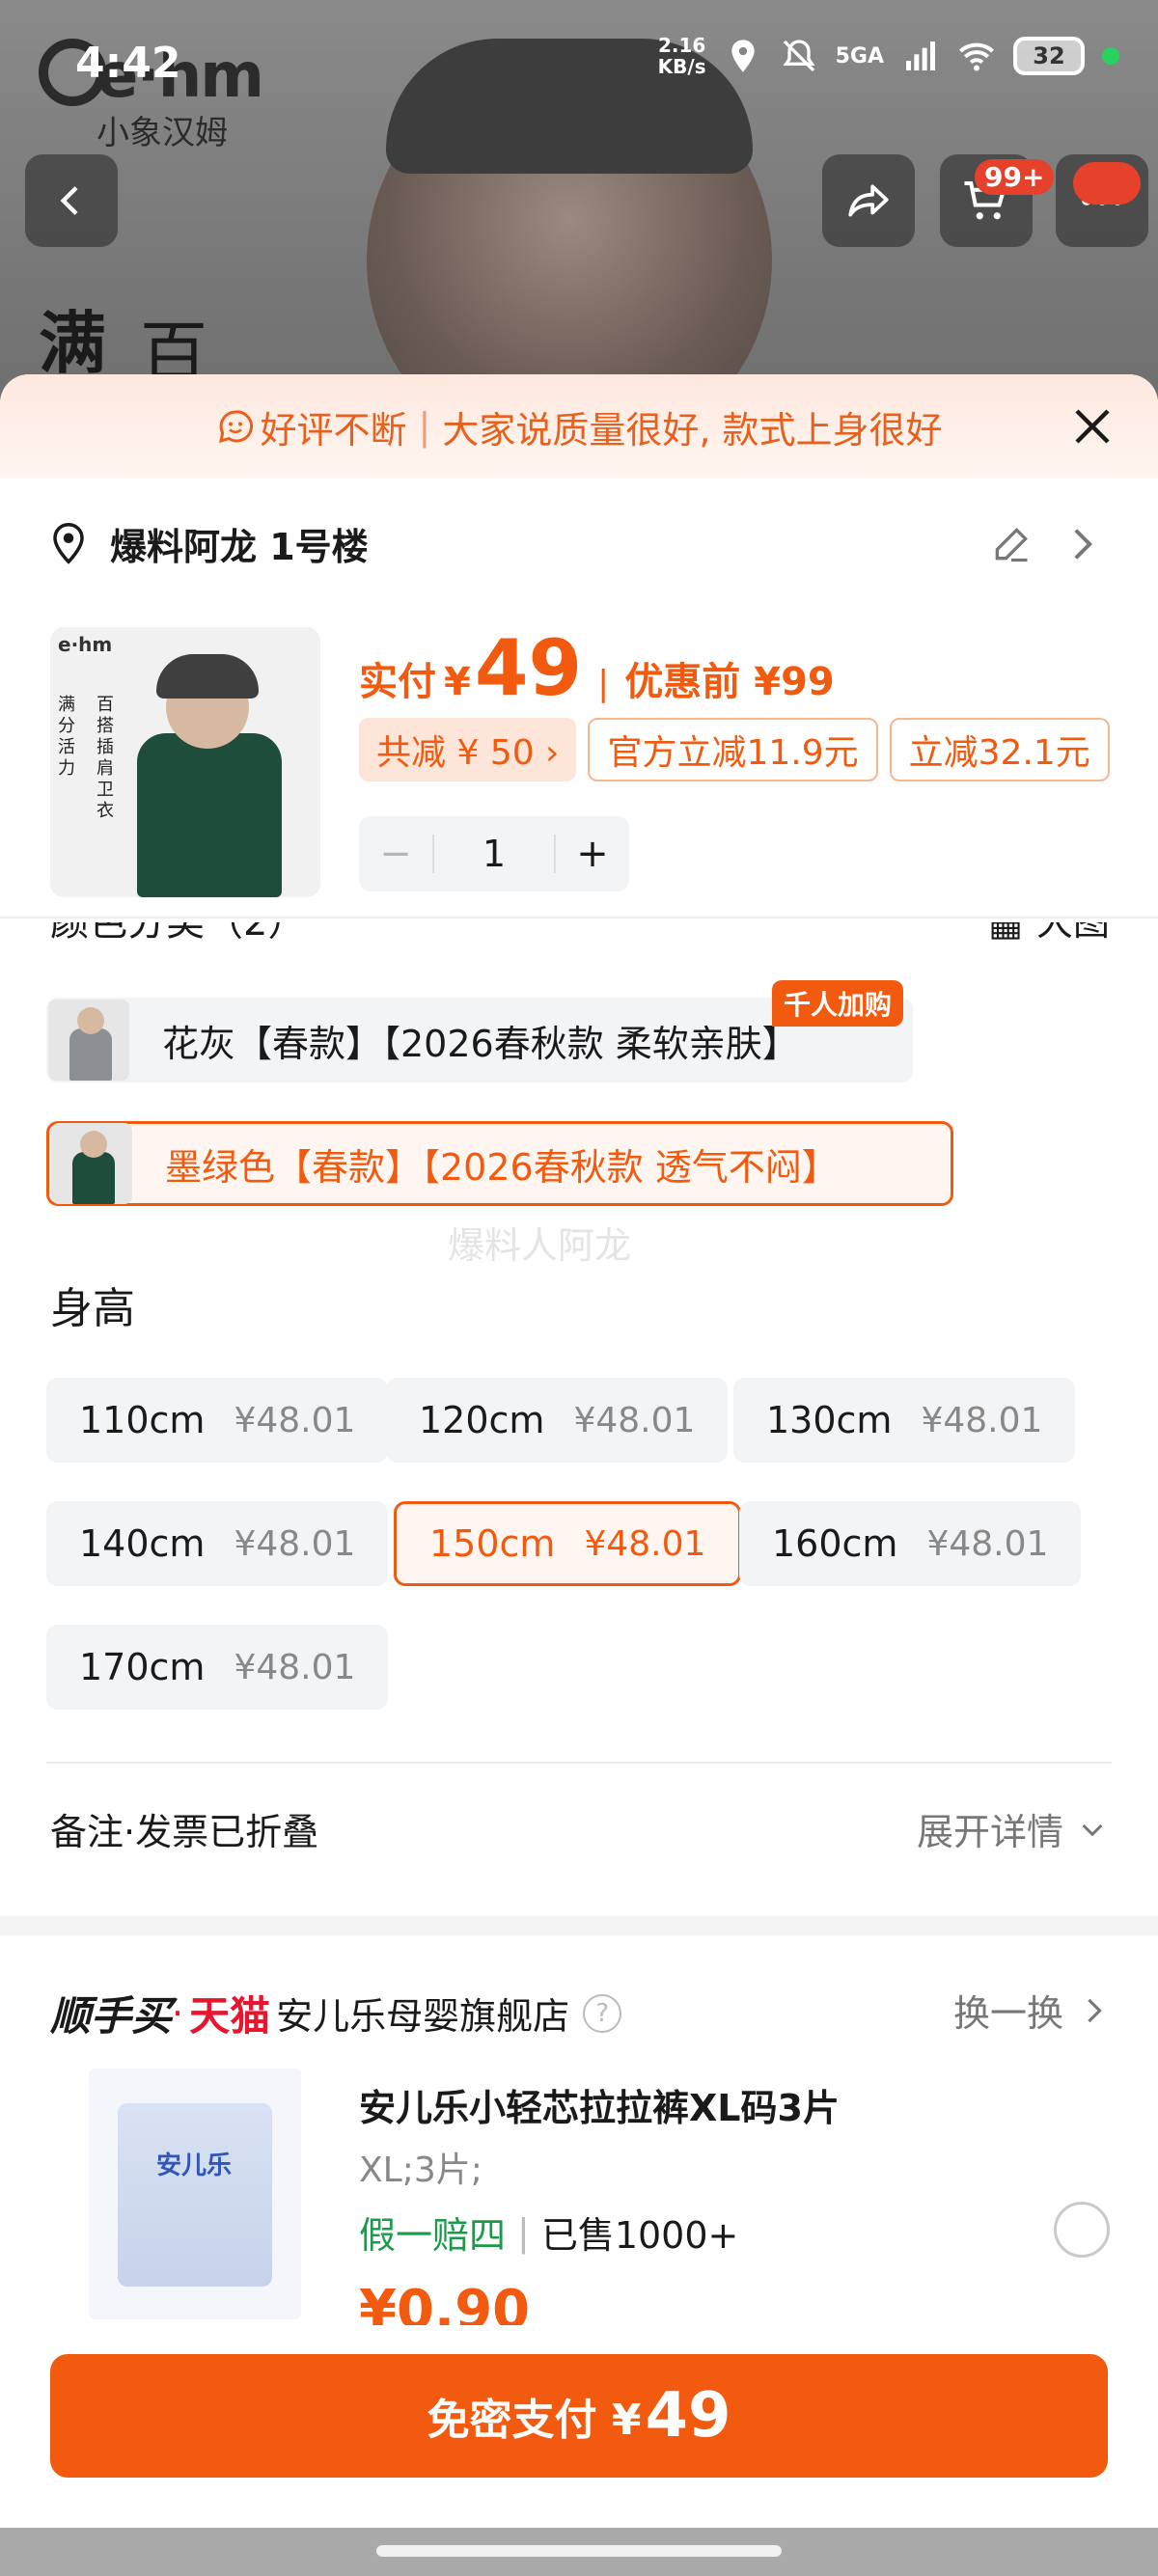 This screenshot has width=1158, height=2576. Describe the element at coordinates (217, 1543) in the screenshot. I see `height-option-140: 140cm ¥48.01` at that location.